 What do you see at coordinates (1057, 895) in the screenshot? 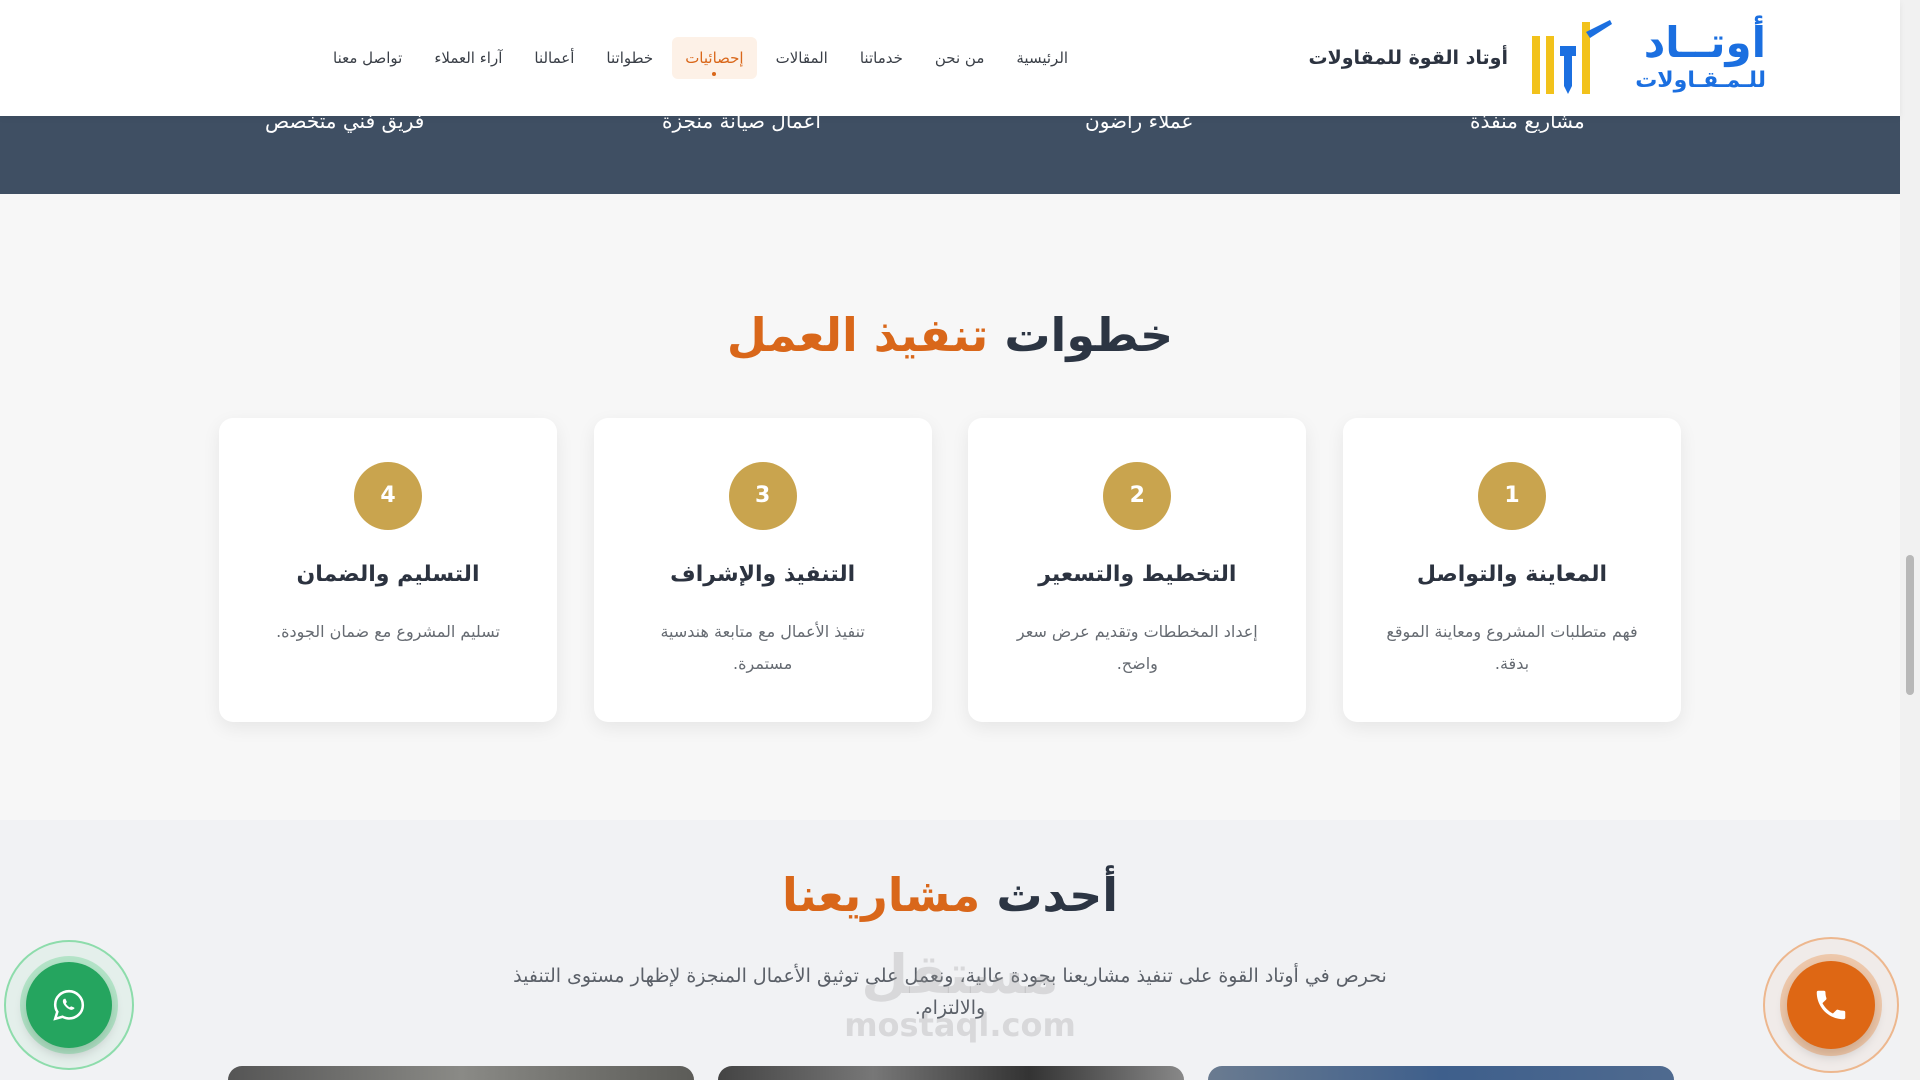
I see `projects-title-main: أحدث` at bounding box center [1057, 895].